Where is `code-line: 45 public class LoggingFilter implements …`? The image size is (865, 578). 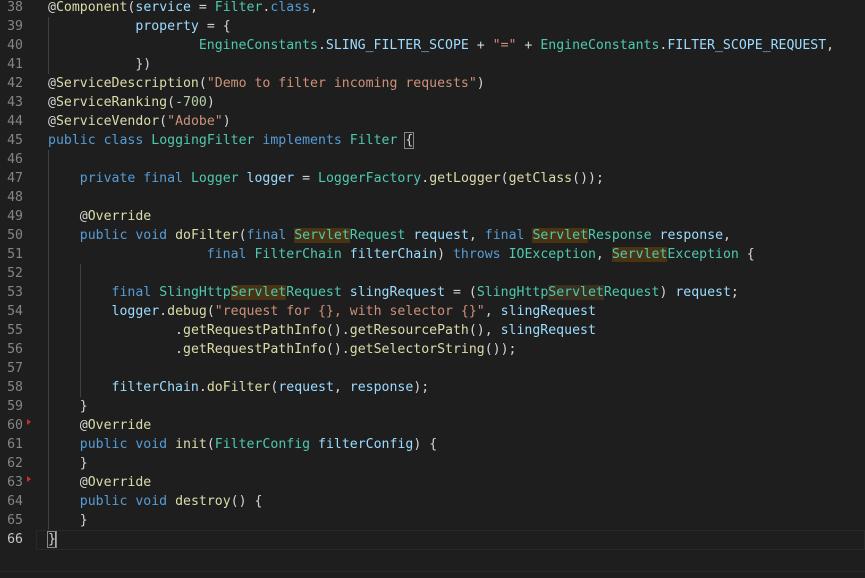
code-line: 45 public class LoggingFilter implements … is located at coordinates (432, 140).